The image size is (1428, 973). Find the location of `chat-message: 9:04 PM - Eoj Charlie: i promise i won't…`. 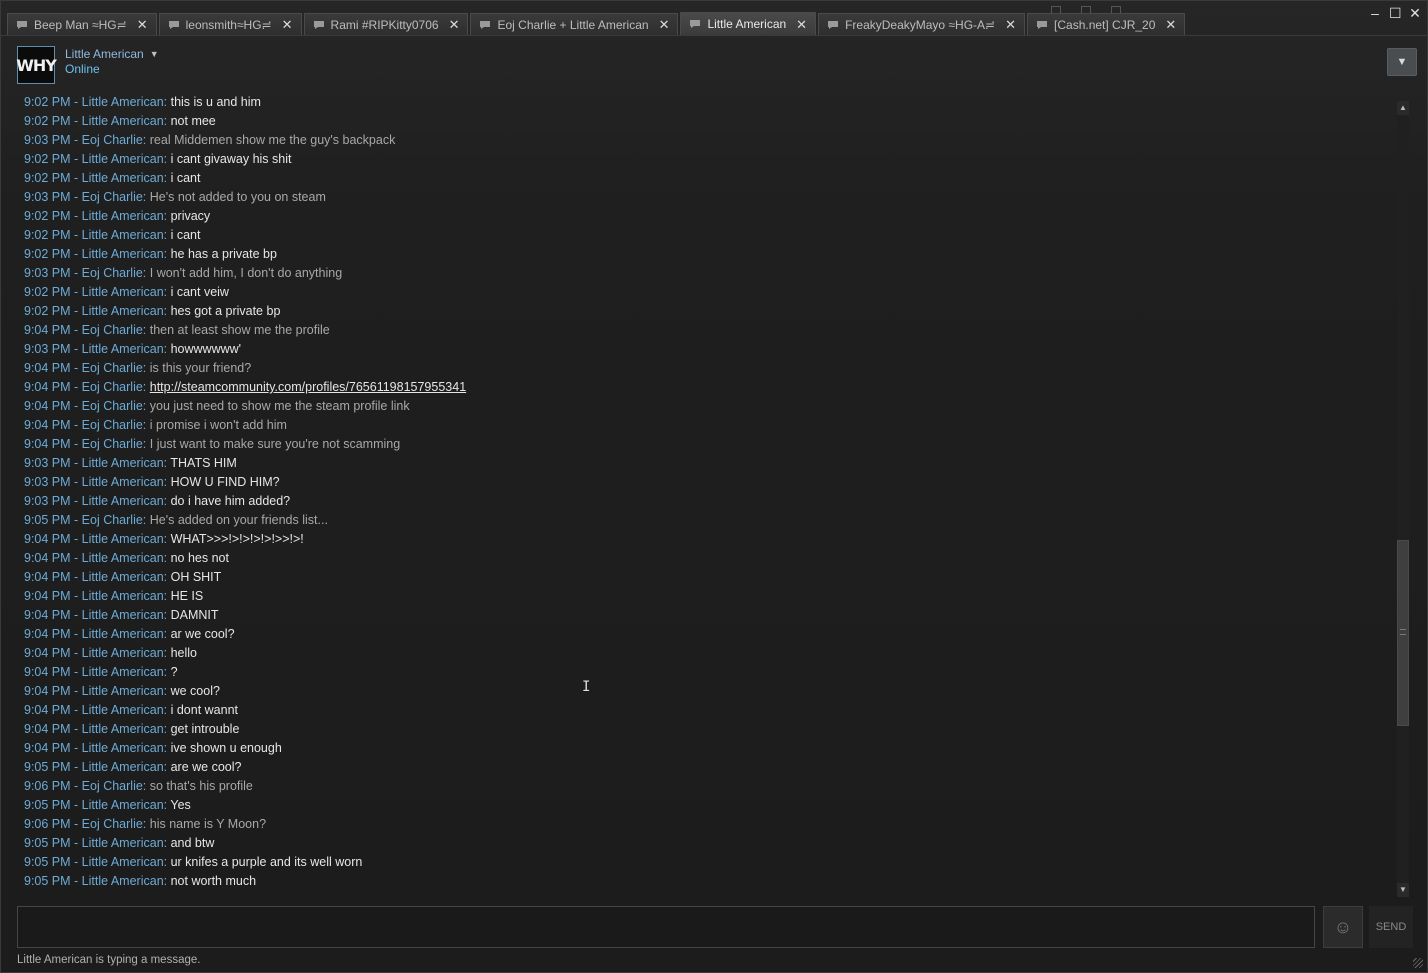

chat-message: 9:04 PM - Eoj Charlie: i promise i won't… is located at coordinates (706, 425).